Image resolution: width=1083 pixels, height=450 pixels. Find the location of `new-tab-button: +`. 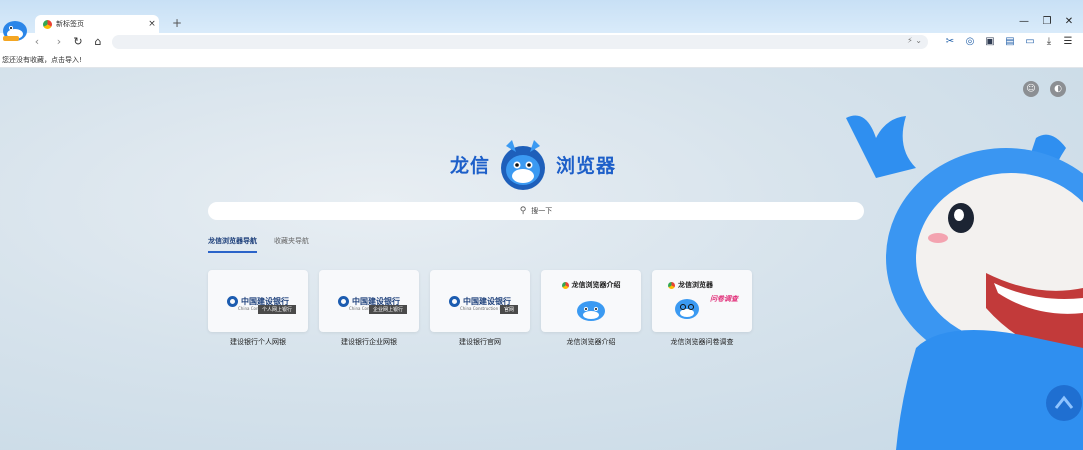

new-tab-button: + is located at coordinates (177, 23).